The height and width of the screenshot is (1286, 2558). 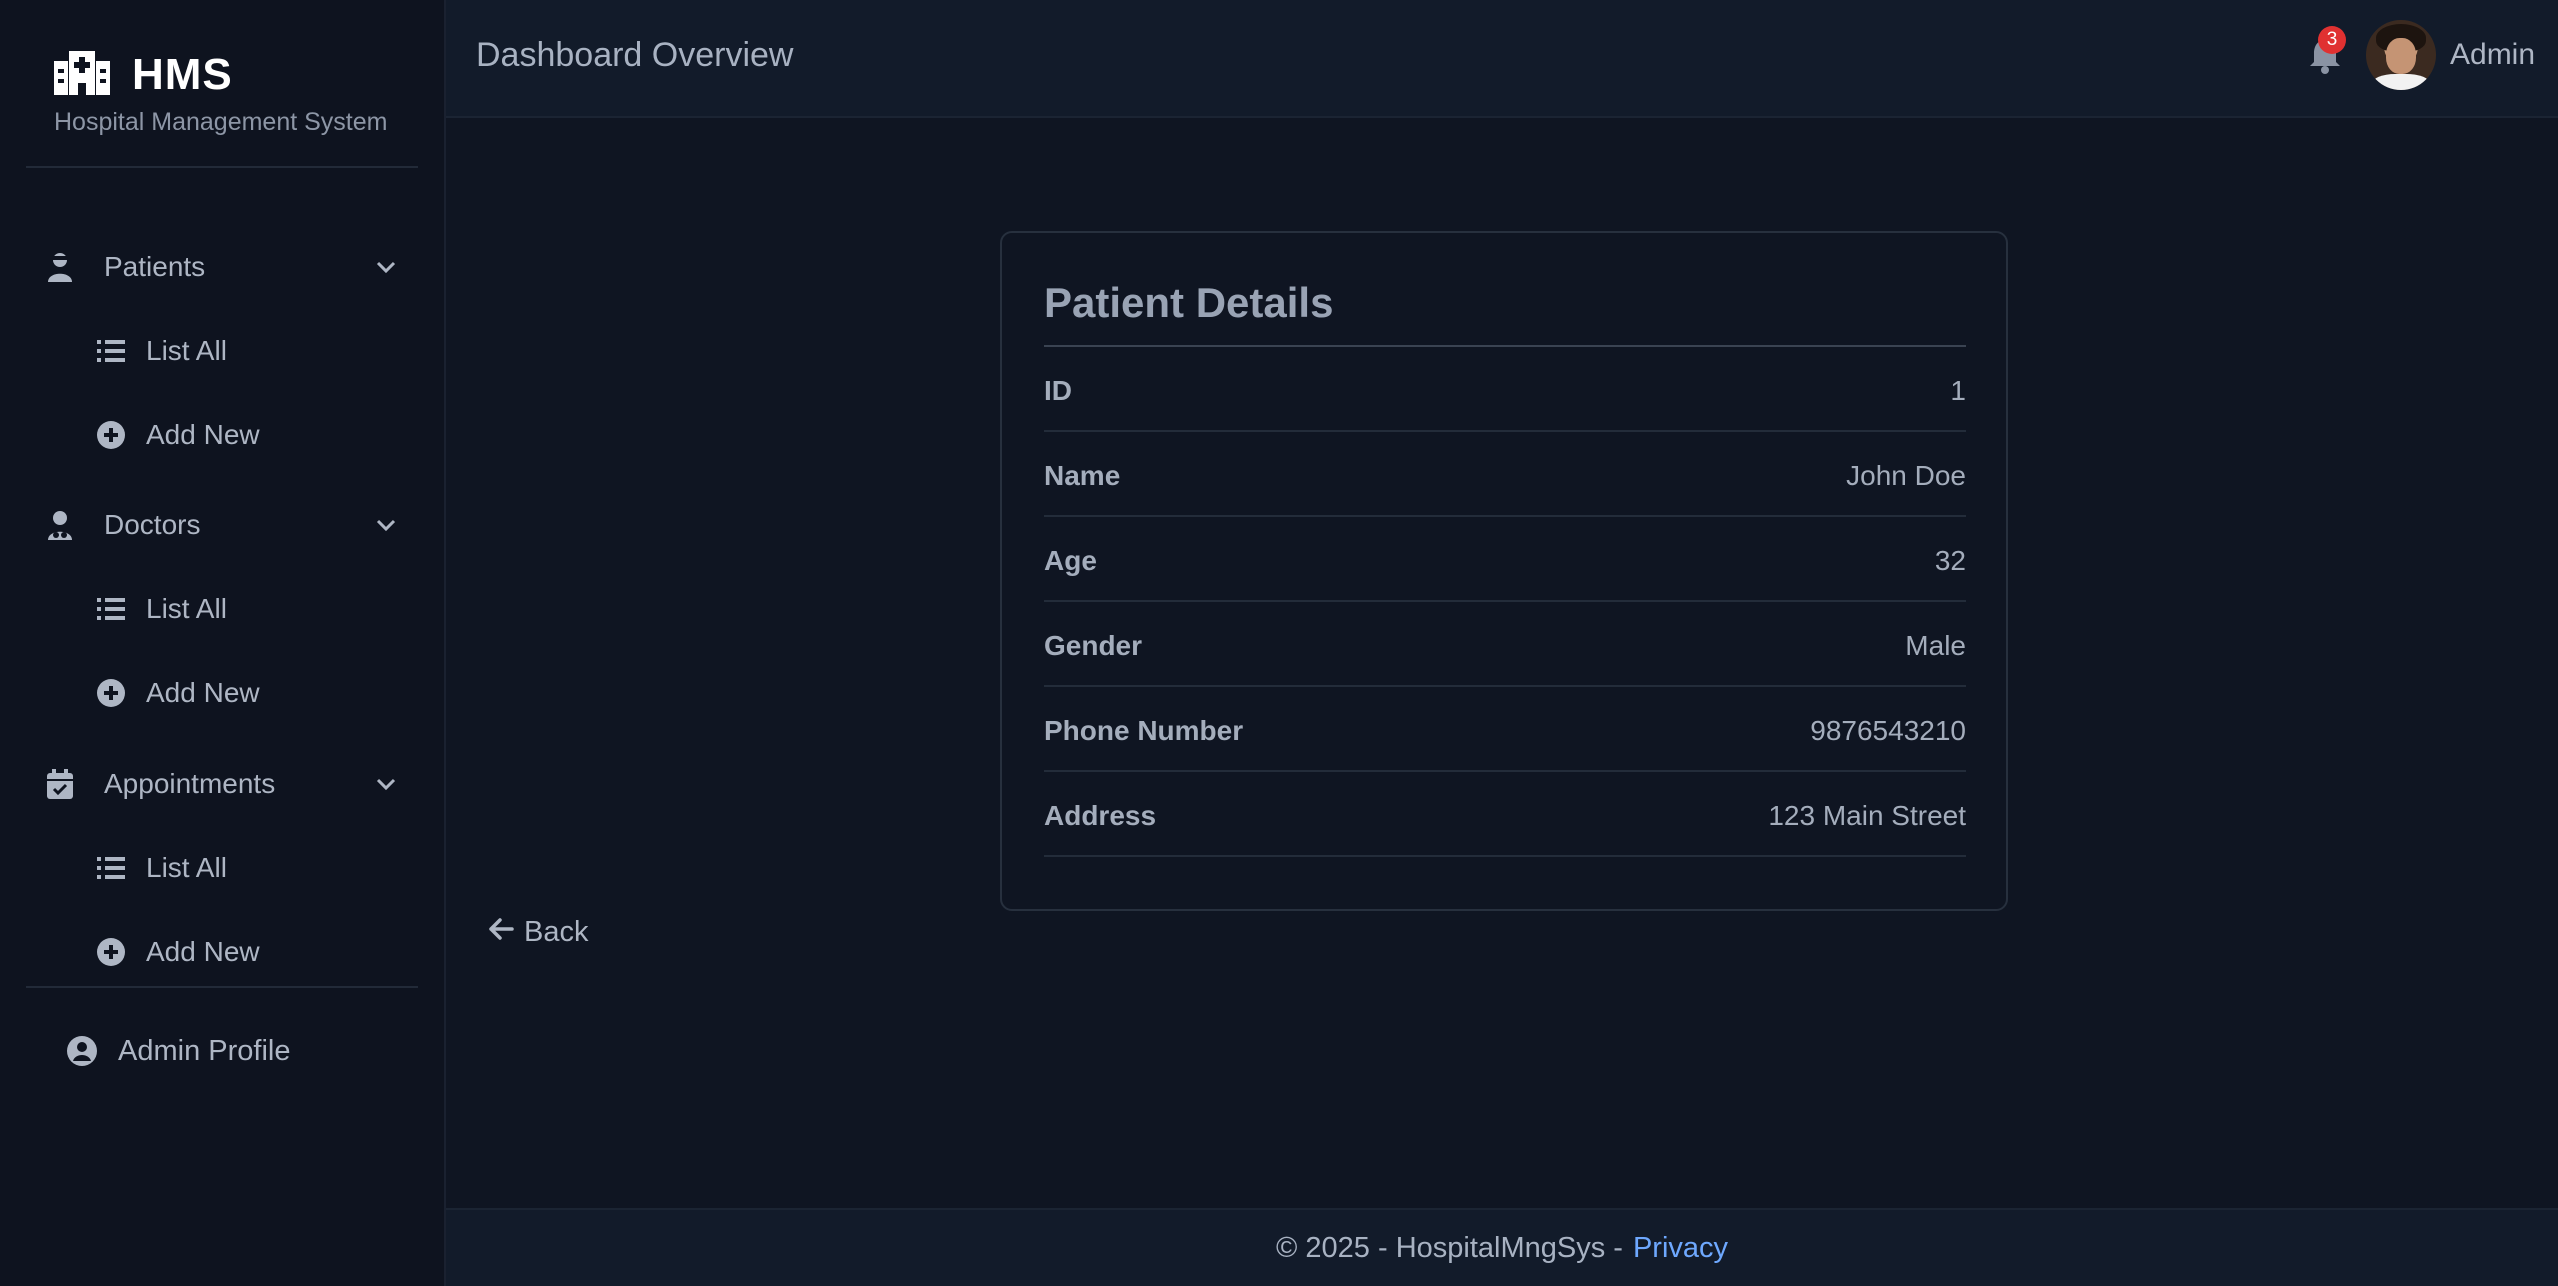 I want to click on topbar: Dashboard Overview 3 Admin, so click(x=1502, y=59).